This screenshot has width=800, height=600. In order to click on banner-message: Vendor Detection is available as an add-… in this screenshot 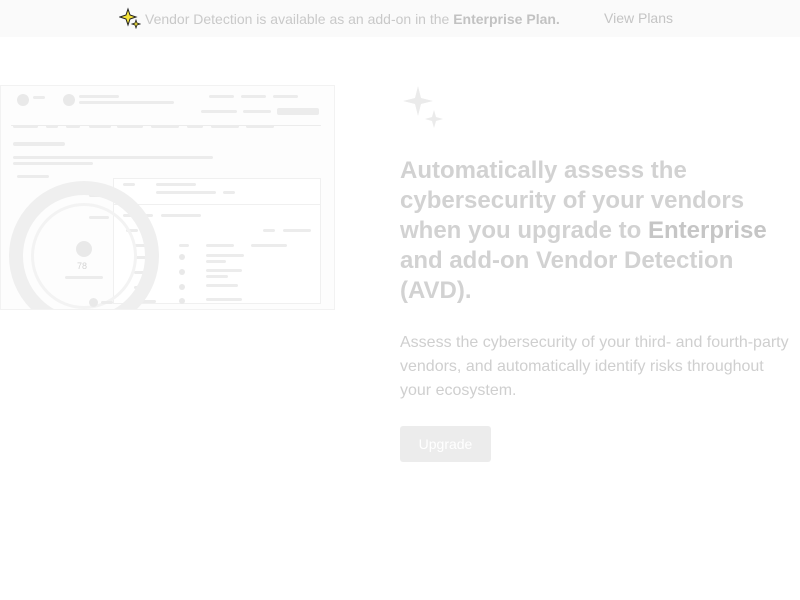, I will do `click(352, 19)`.